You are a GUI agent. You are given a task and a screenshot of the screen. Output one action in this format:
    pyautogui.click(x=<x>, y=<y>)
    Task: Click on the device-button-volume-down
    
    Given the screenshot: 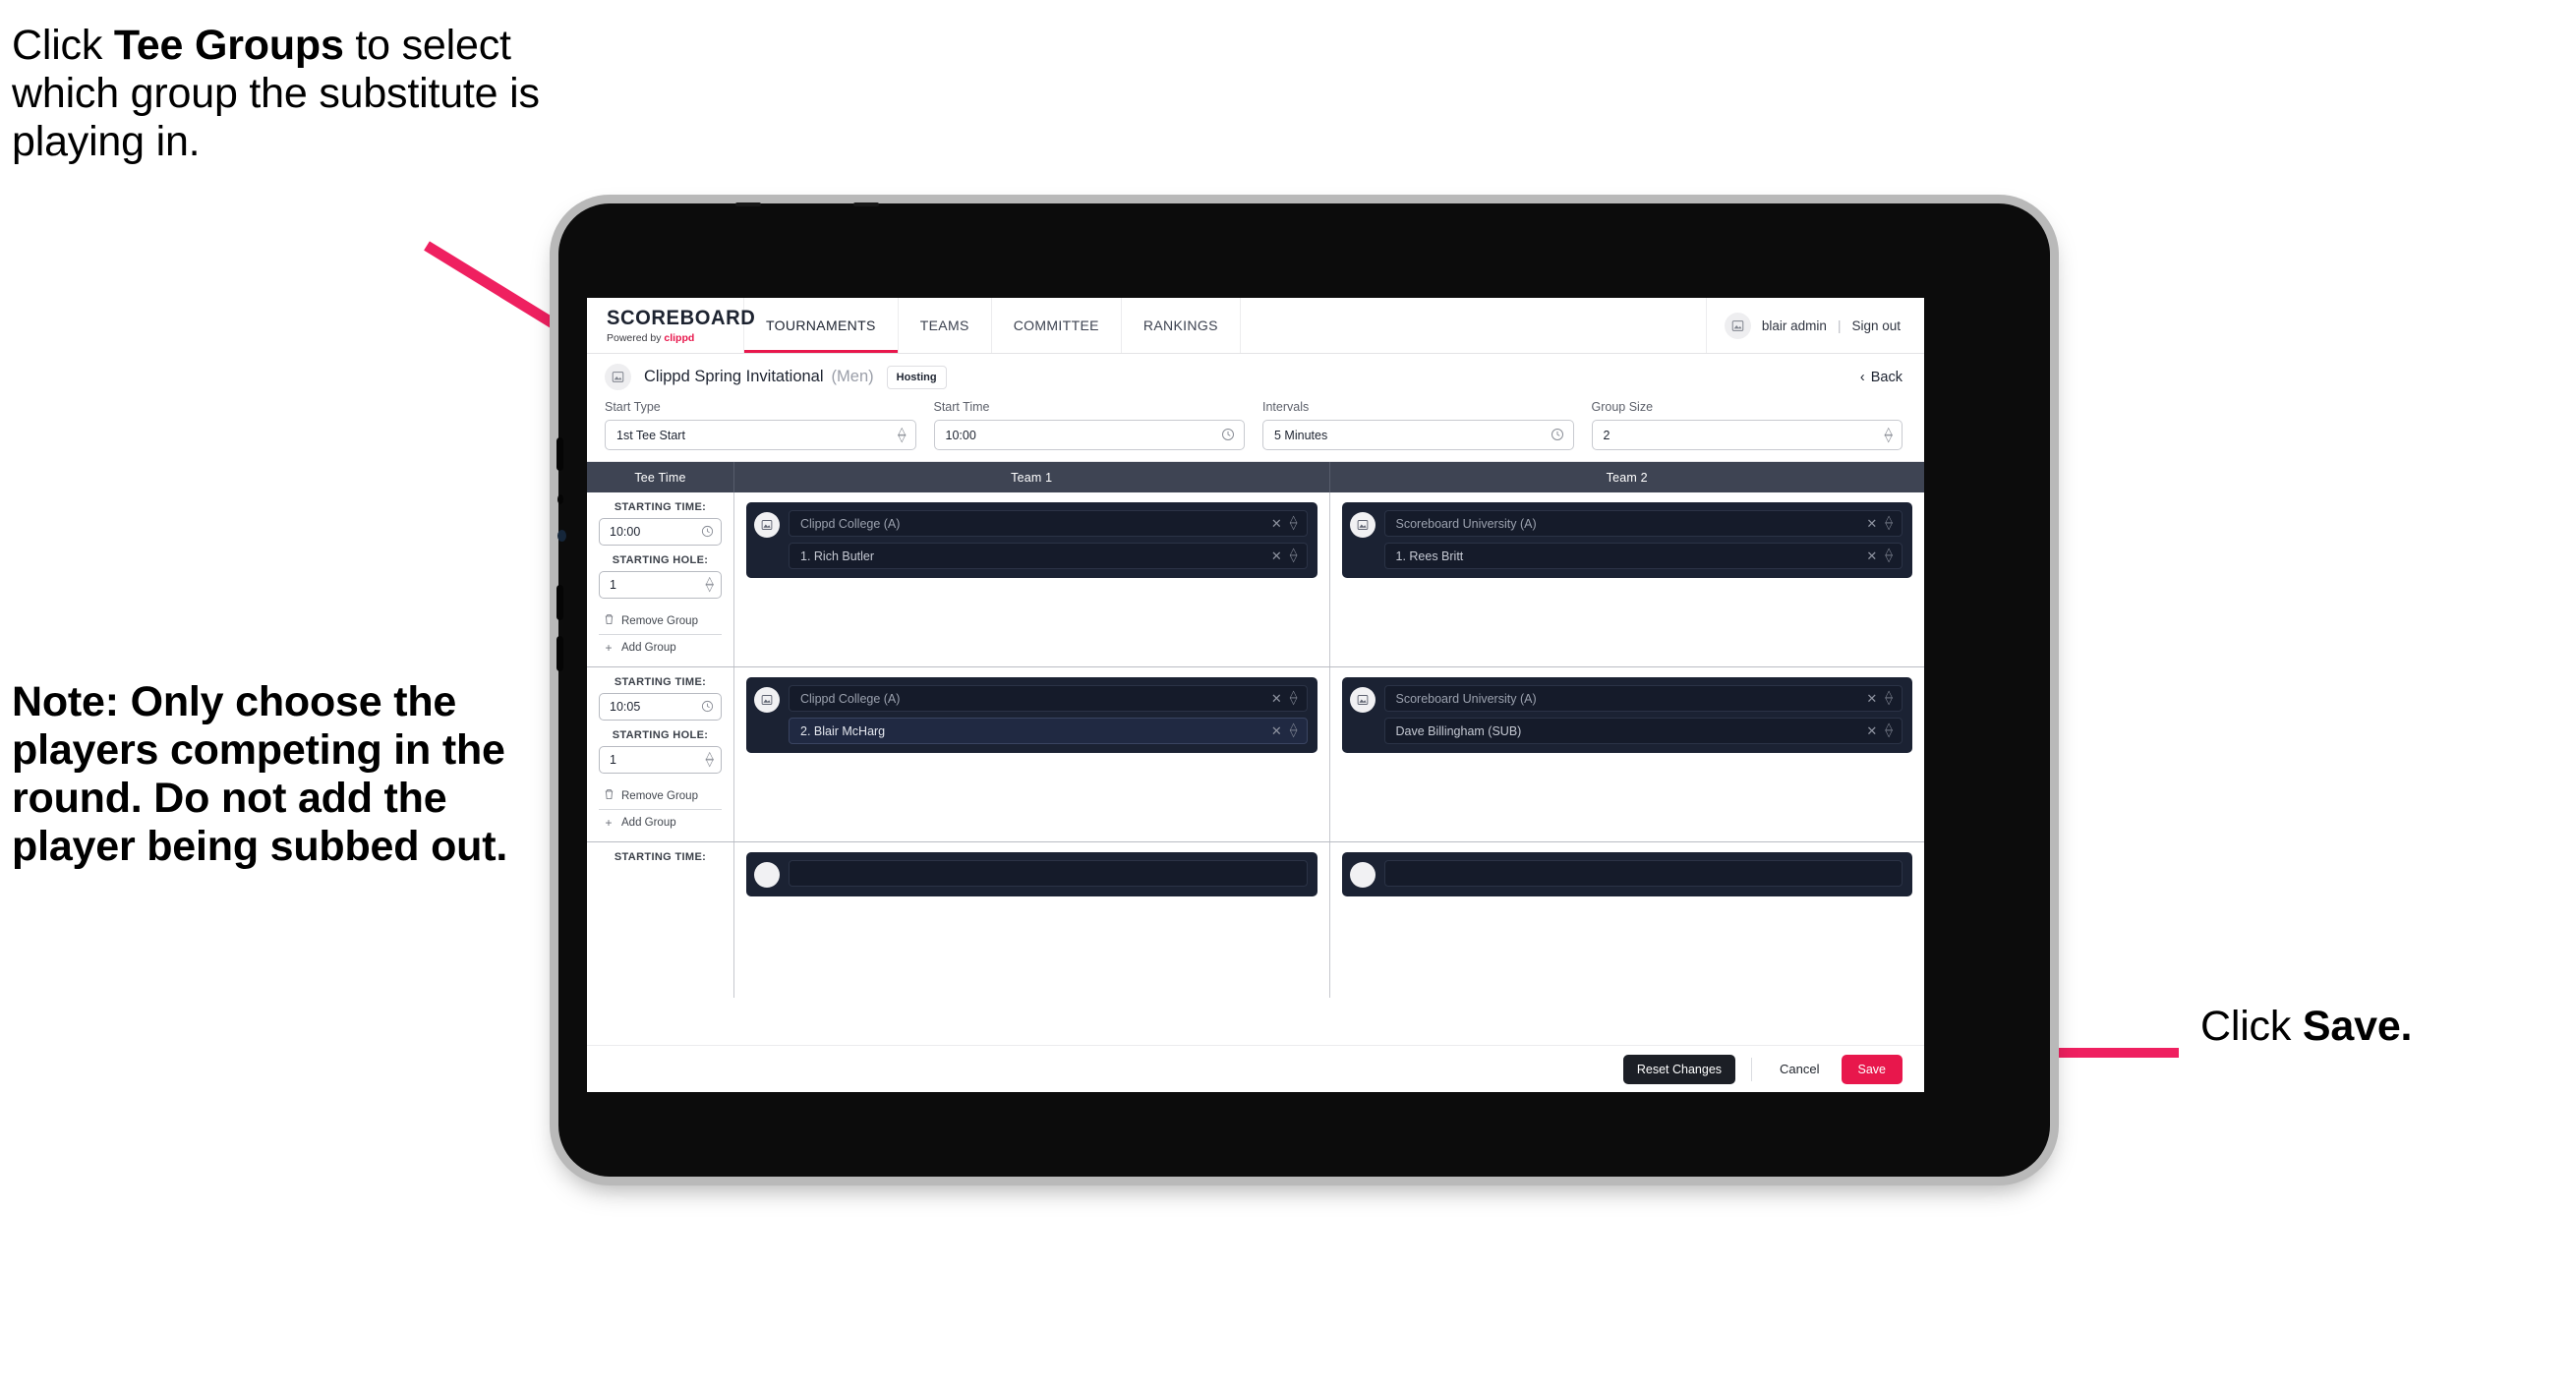 What is the action you would take?
    pyautogui.click(x=559, y=602)
    